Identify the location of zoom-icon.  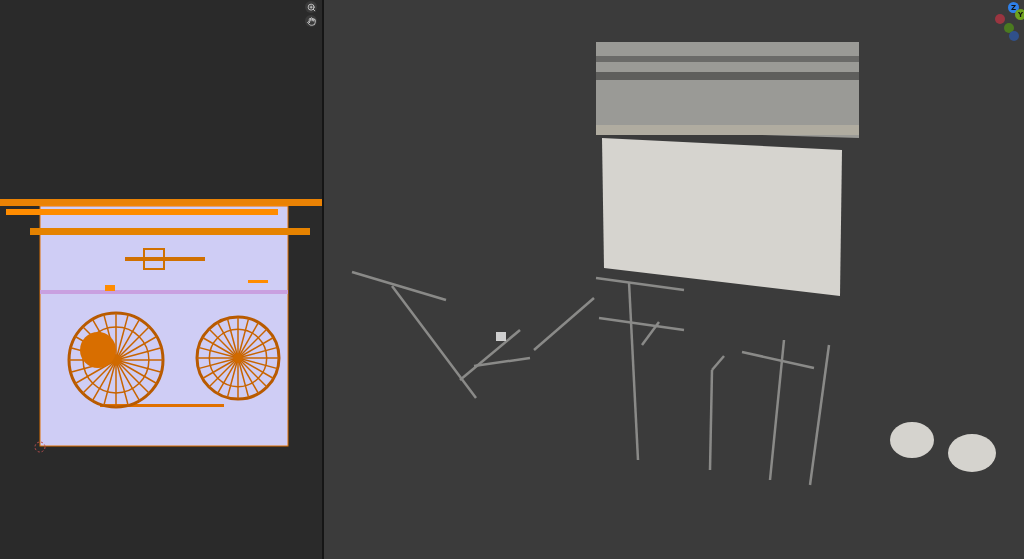
(311, 7).